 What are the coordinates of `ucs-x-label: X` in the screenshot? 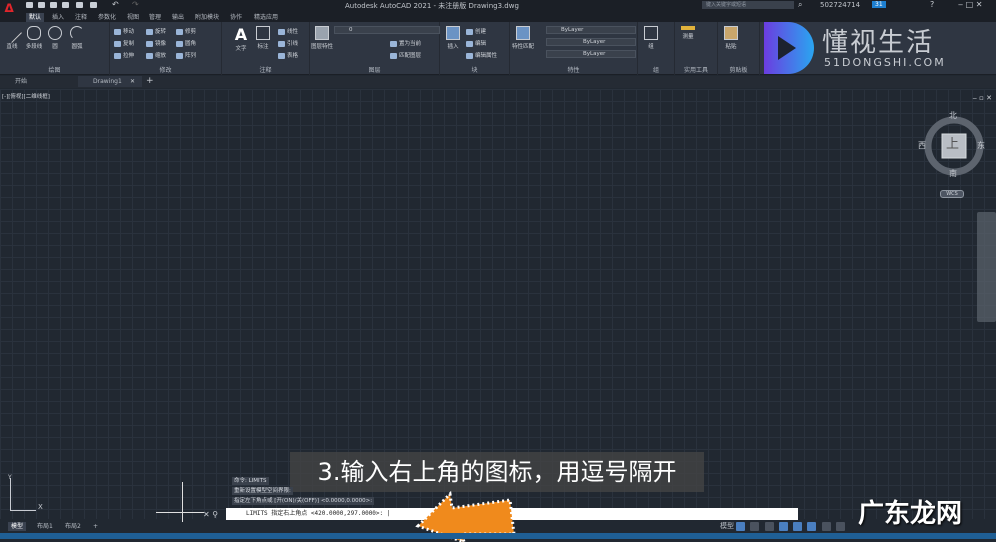 It's located at (40, 507).